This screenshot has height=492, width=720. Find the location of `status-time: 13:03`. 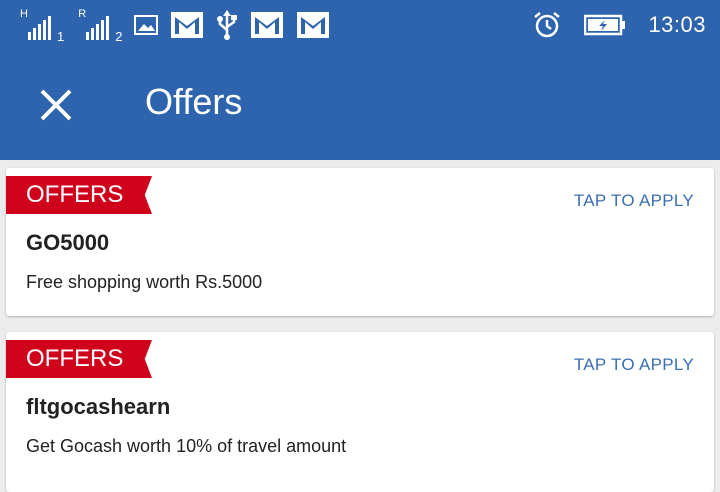

status-time: 13:03 is located at coordinates (677, 24).